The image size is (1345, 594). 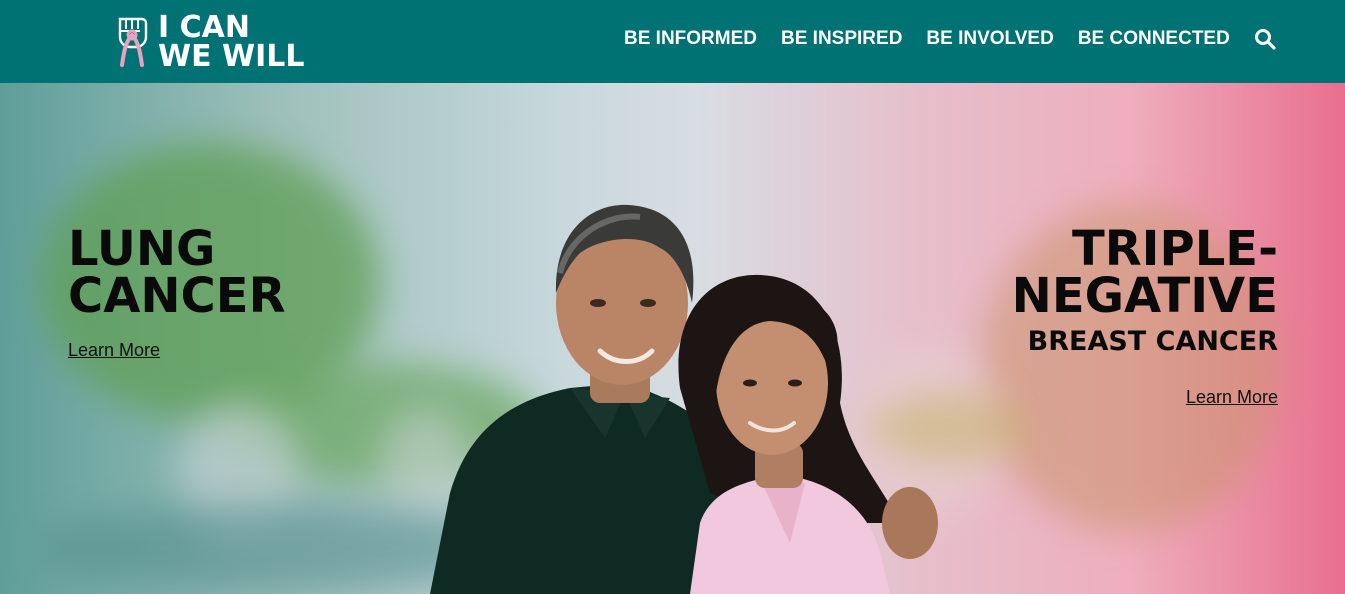 What do you see at coordinates (1144, 296) in the screenshot?
I see `tnbc-title-line-2: NEGATIVE` at bounding box center [1144, 296].